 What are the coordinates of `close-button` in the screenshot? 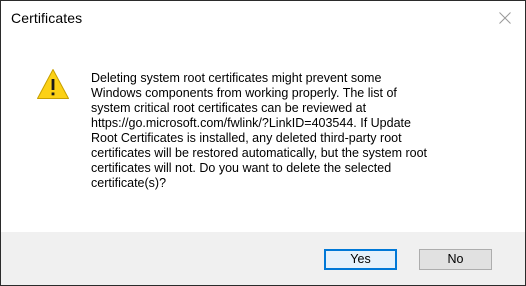 It's located at (505, 18).